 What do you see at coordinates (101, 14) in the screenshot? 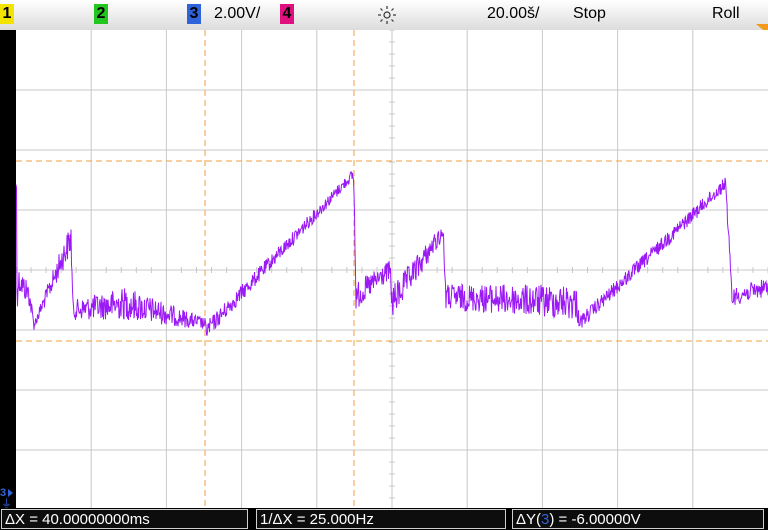
I see `channel-2-key: 2` at bounding box center [101, 14].